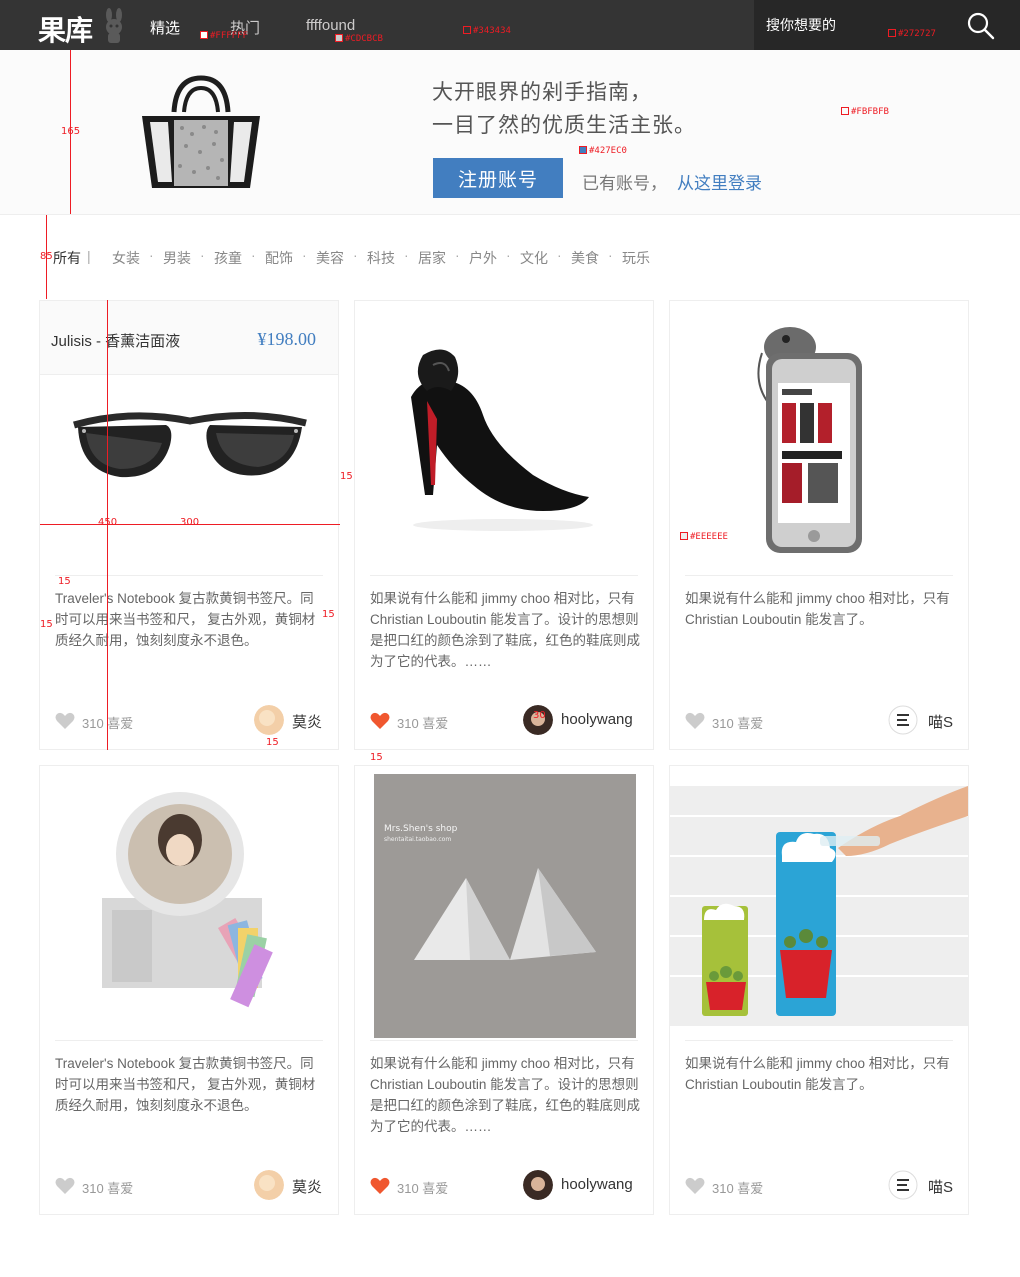  What do you see at coordinates (981, 26) in the screenshot?
I see `search-icon` at bounding box center [981, 26].